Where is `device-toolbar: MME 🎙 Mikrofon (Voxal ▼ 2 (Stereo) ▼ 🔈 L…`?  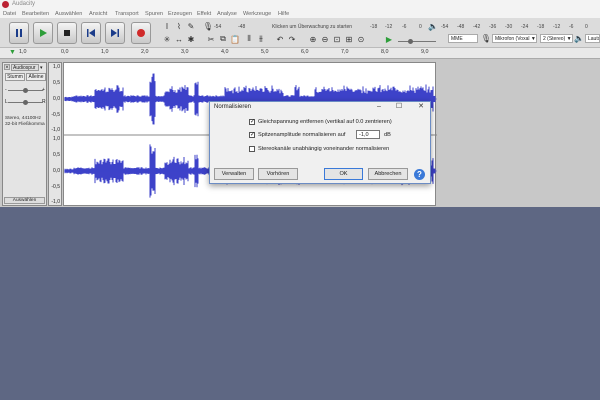 device-toolbar: MME 🎙 Mikrofon (Voxal ▼ 2 (Stereo) ▼ 🔈 L… is located at coordinates (520, 39).